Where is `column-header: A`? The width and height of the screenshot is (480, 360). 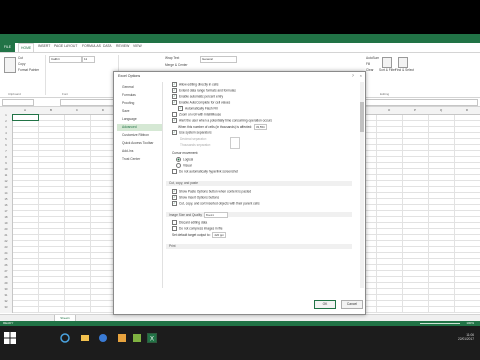 column-header: A is located at coordinates (25, 110).